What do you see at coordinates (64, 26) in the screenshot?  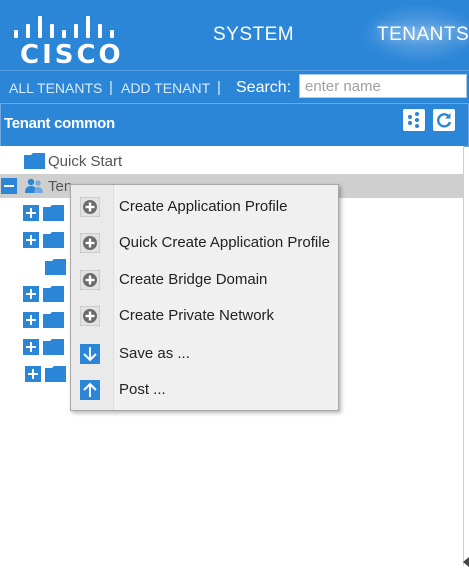 I see `cisco-logo-bars` at bounding box center [64, 26].